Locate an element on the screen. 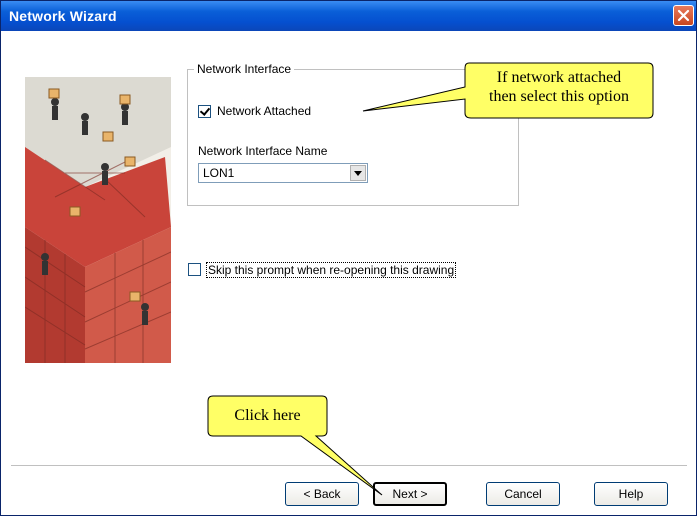  network-tip-line2: then select this option is located at coordinates (559, 96).